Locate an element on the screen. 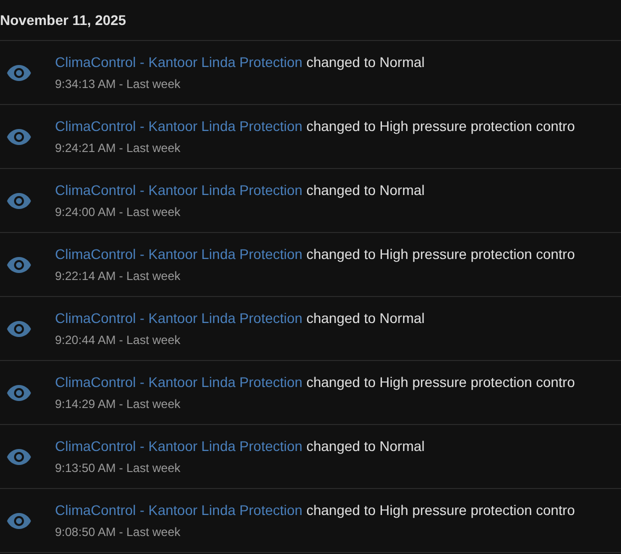 The height and width of the screenshot is (554, 621). date-heading: November 11, 2025 is located at coordinates (63, 20).